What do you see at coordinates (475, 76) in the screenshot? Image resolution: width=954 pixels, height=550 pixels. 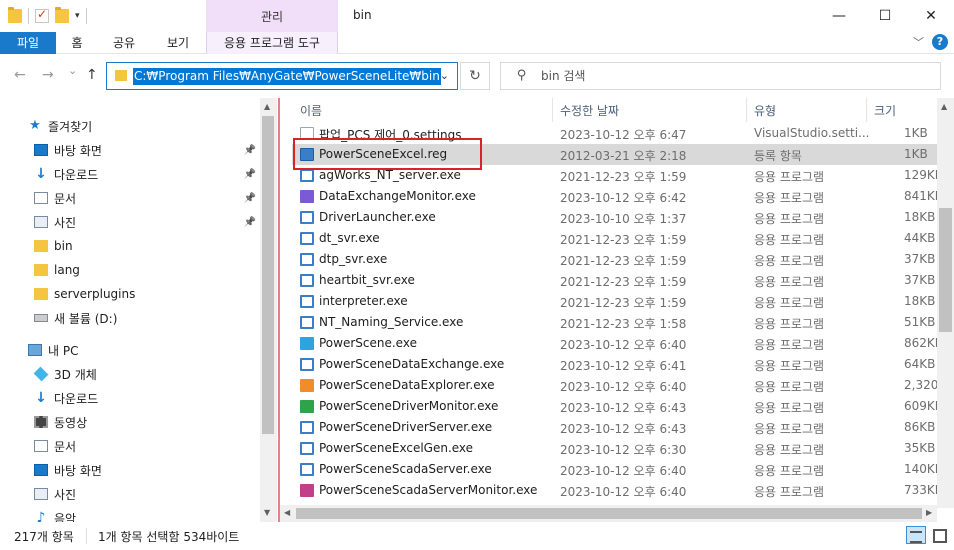 I see `refresh-button: ↻` at bounding box center [475, 76].